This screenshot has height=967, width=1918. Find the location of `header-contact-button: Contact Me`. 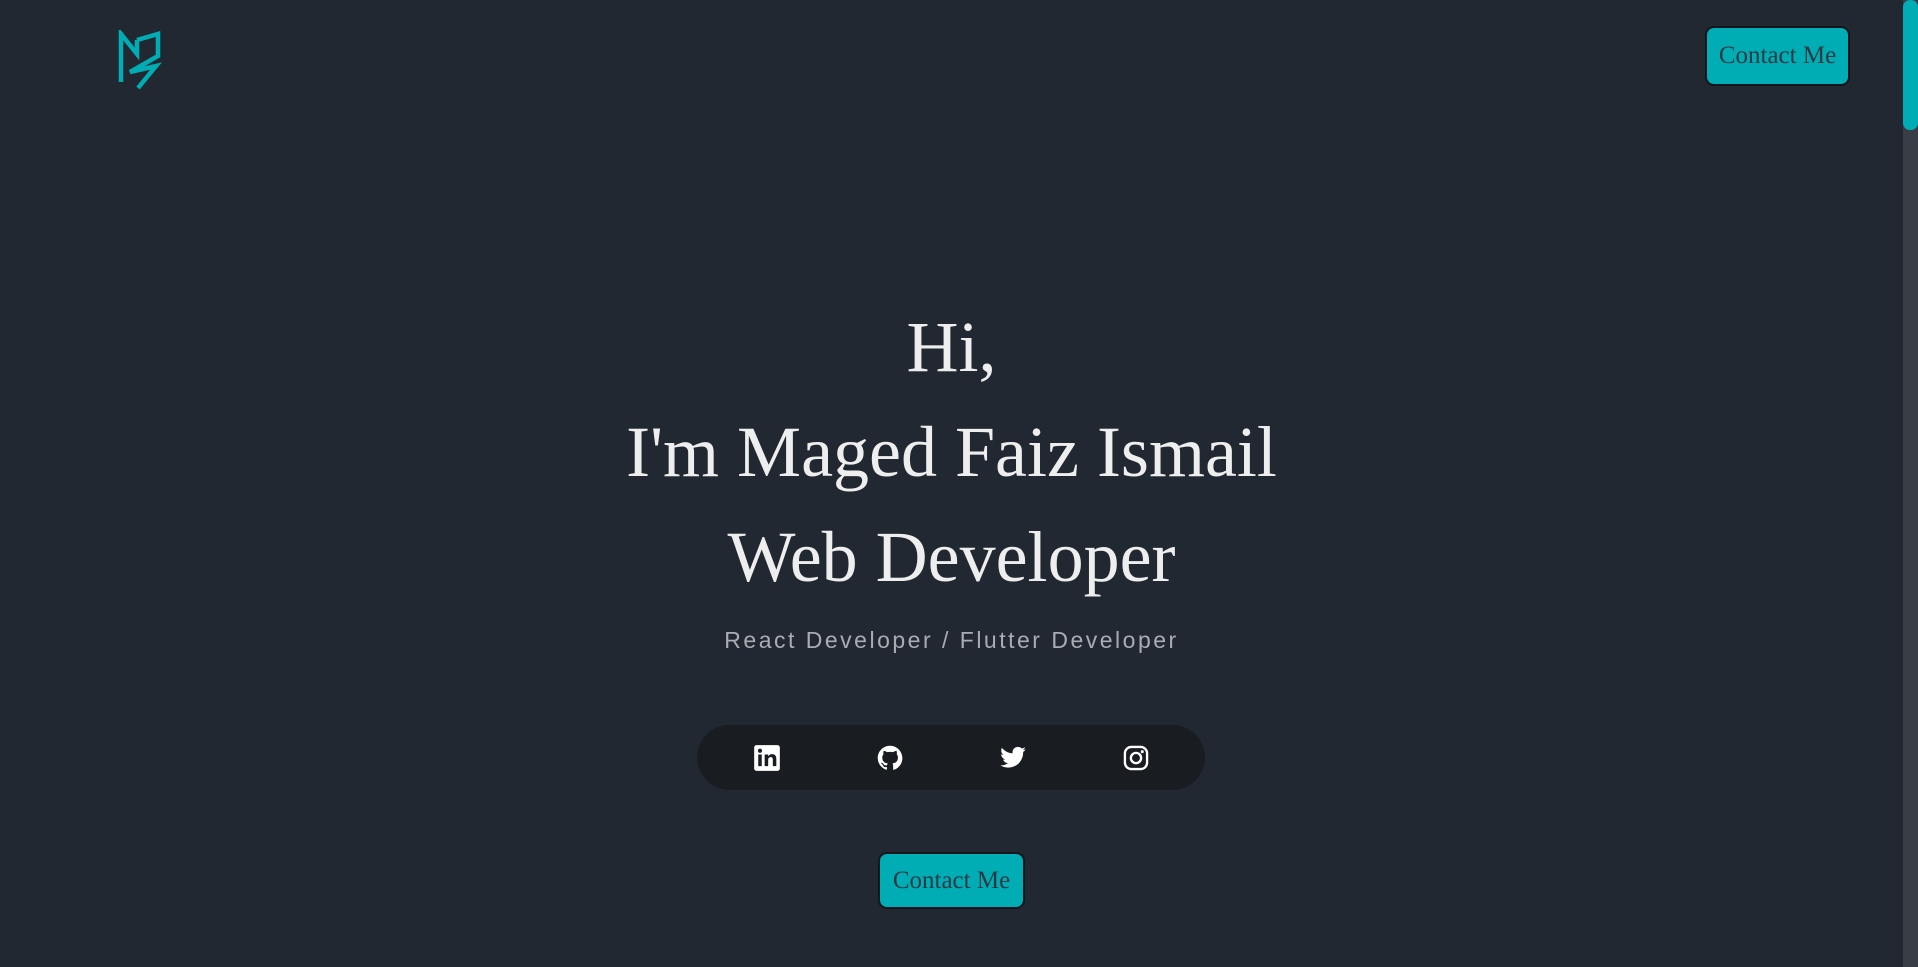

header-contact-button: Contact Me is located at coordinates (1777, 56).